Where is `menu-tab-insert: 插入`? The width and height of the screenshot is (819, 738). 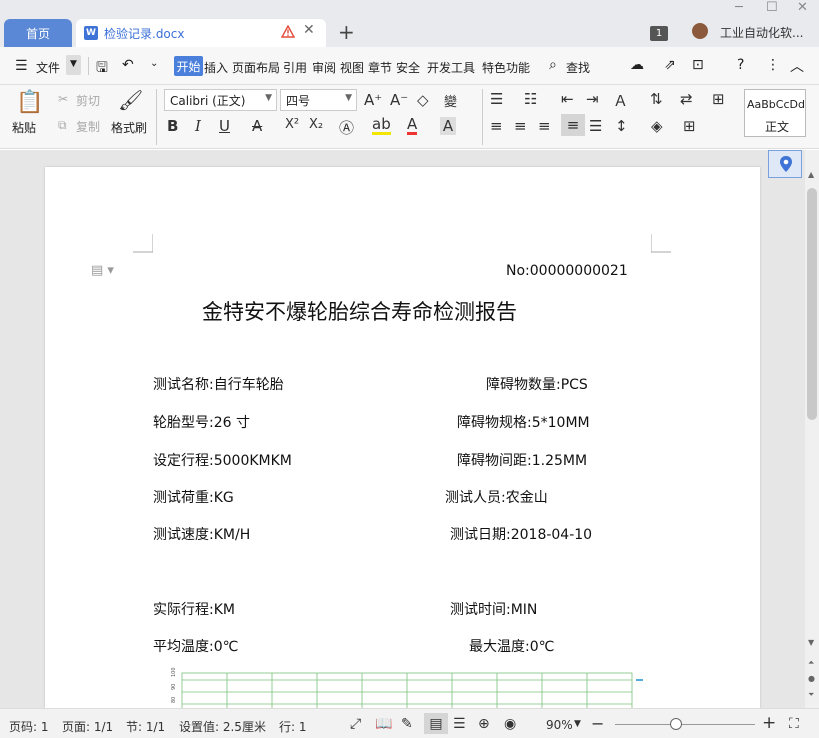 menu-tab-insert: 插入 is located at coordinates (216, 67).